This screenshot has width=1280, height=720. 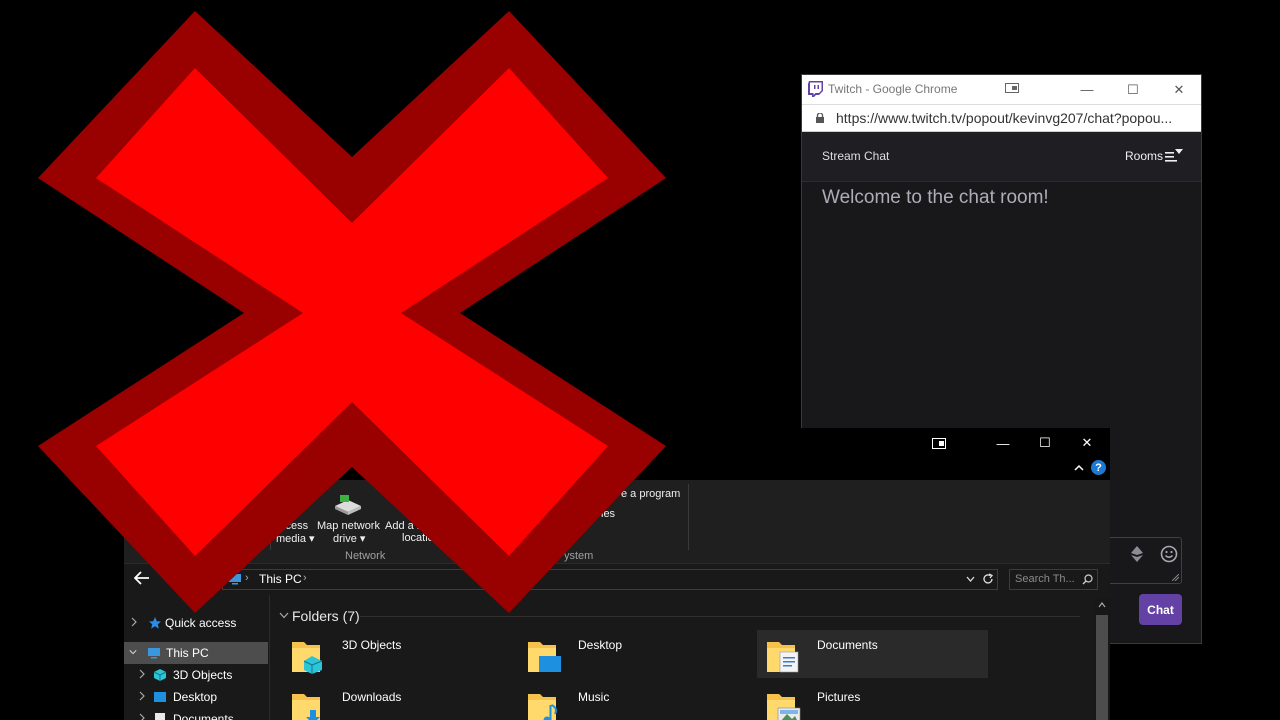 I want to click on folder-tile-music: Music, so click(x=633, y=701).